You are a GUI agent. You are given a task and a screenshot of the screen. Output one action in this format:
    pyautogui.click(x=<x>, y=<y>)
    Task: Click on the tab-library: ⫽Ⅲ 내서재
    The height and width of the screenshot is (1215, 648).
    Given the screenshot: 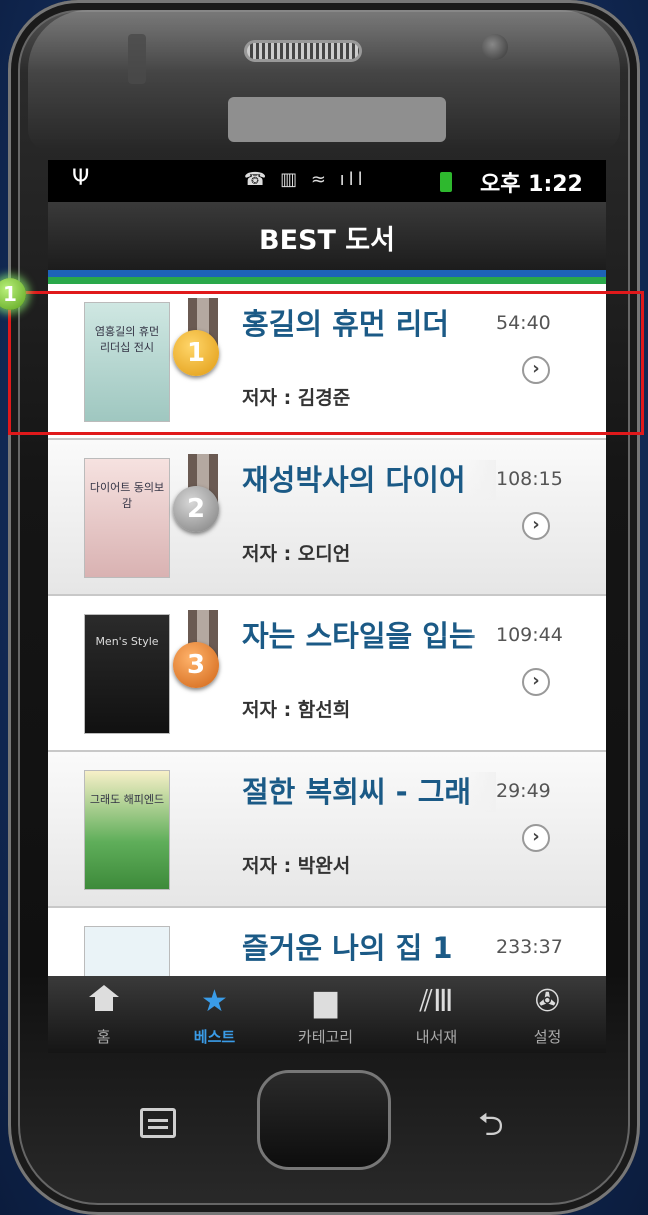 What is the action you would take?
    pyautogui.click(x=436, y=1014)
    